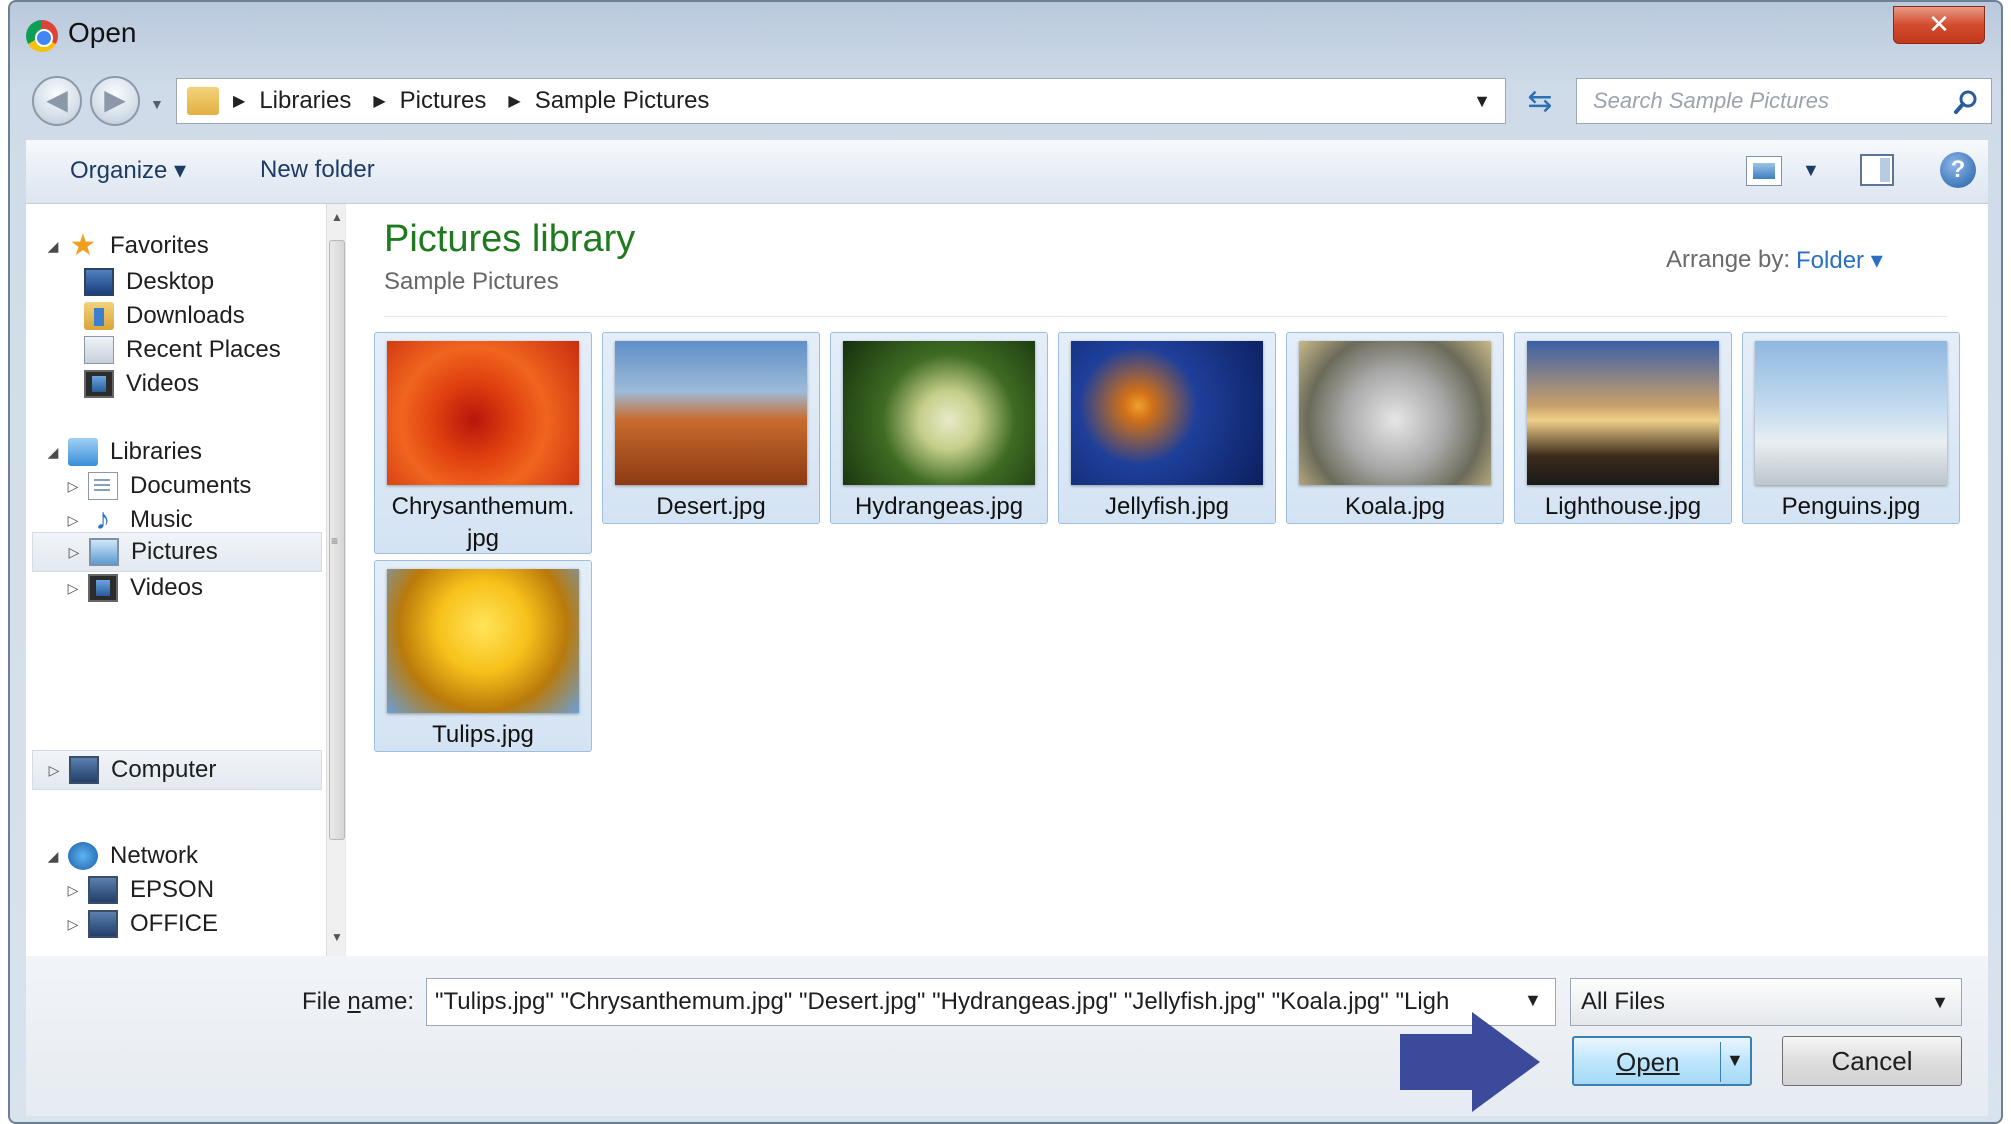 This screenshot has height=1124, width=2011. Describe the element at coordinates (1533, 1000) in the screenshot. I see `file-name-dropdown-icon: ▼` at that location.